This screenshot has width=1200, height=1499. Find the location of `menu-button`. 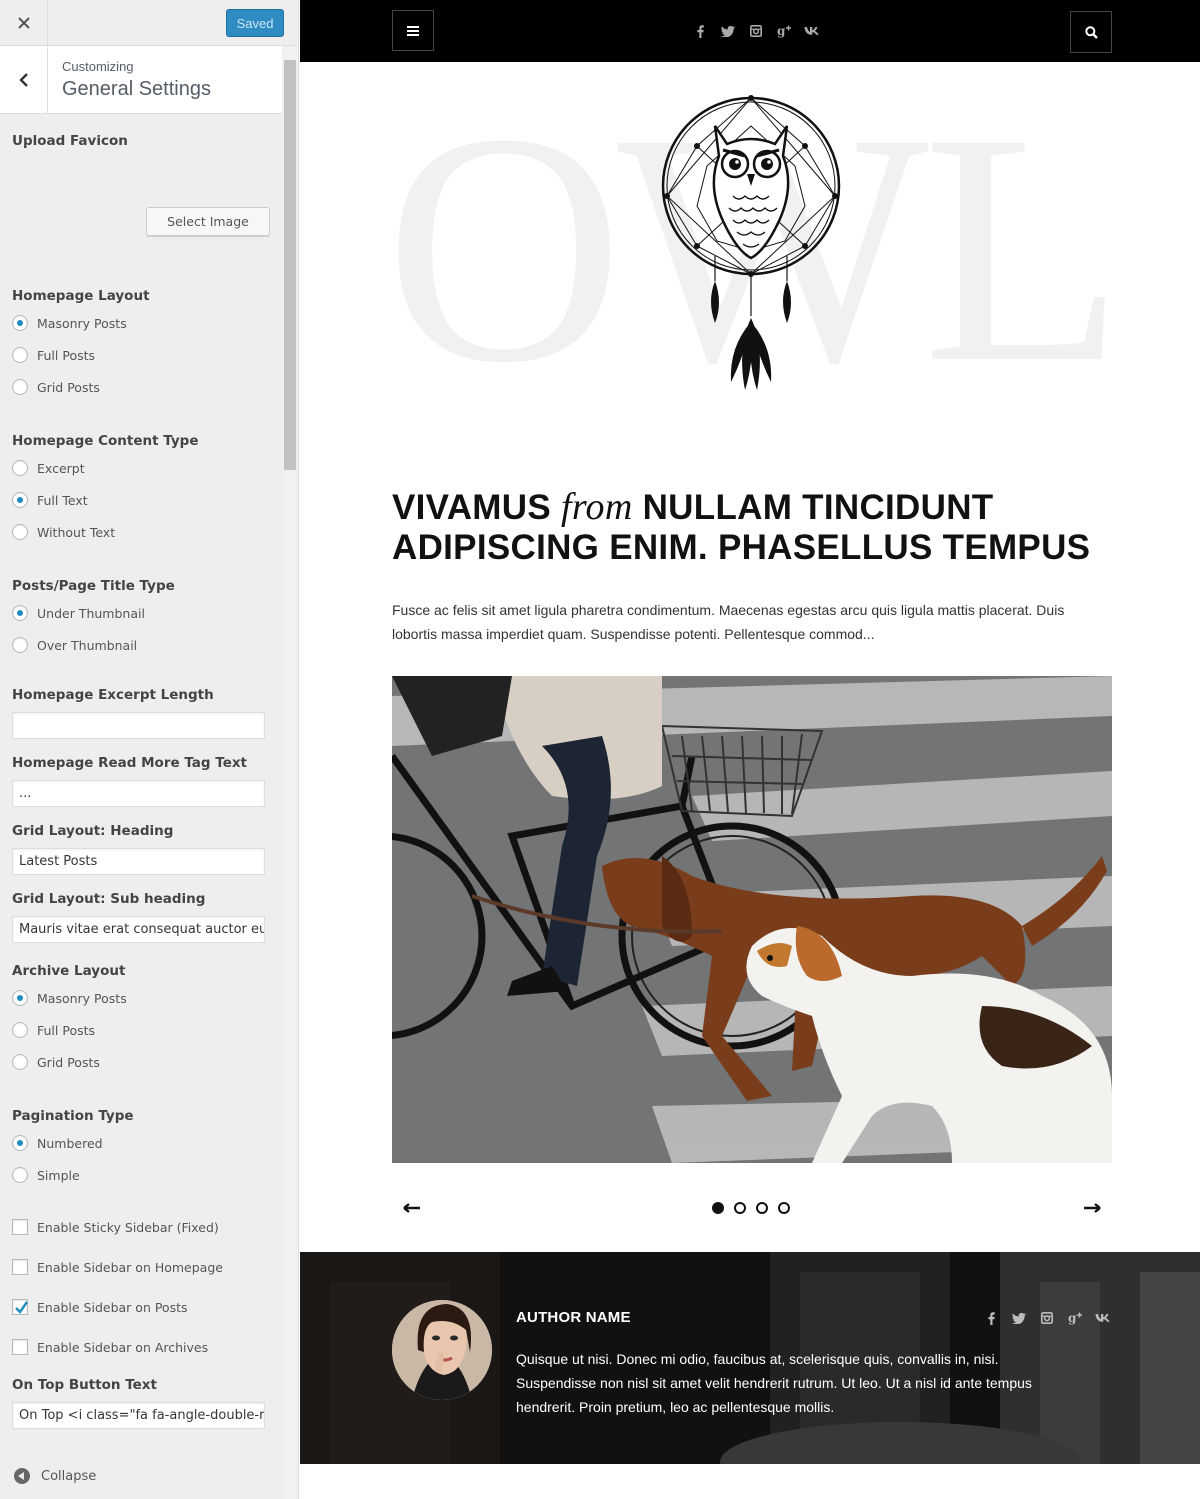

menu-button is located at coordinates (413, 30).